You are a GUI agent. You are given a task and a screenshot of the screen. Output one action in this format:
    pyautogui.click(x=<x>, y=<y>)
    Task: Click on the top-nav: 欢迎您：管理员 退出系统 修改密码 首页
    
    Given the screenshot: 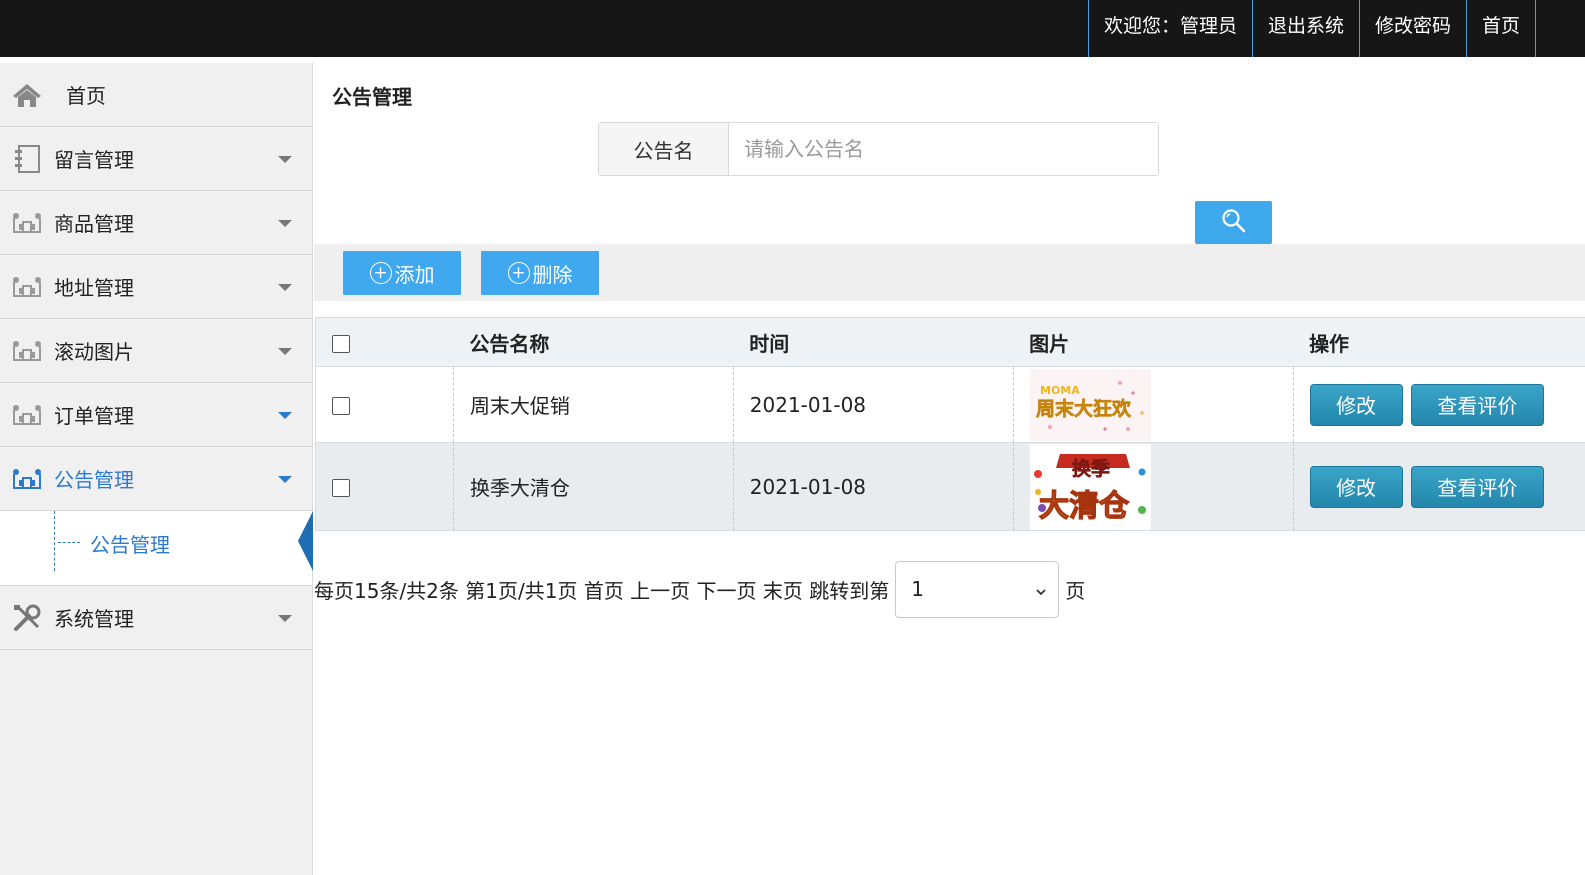 What is the action you would take?
    pyautogui.click(x=1311, y=28)
    